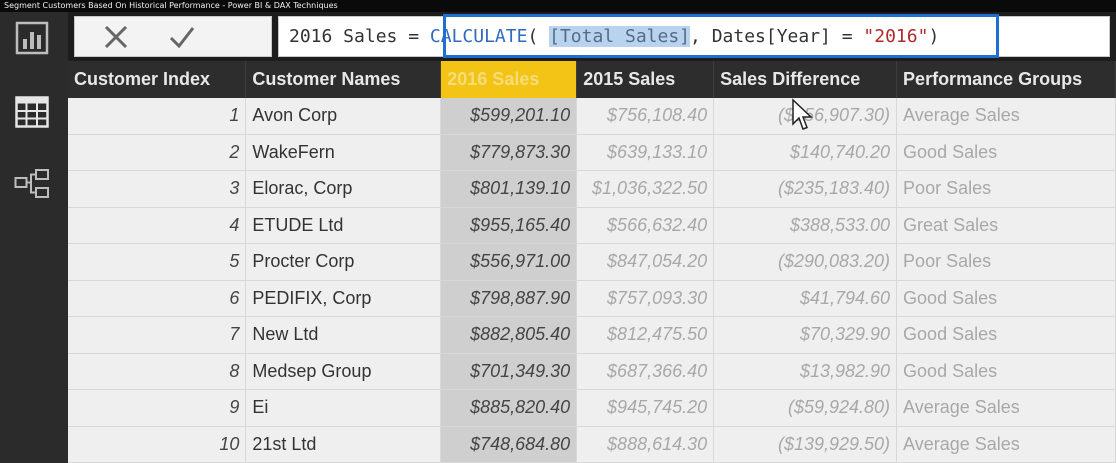 The height and width of the screenshot is (463, 1116). What do you see at coordinates (157, 262) in the screenshot?
I see `customer-index-cell: 5` at bounding box center [157, 262].